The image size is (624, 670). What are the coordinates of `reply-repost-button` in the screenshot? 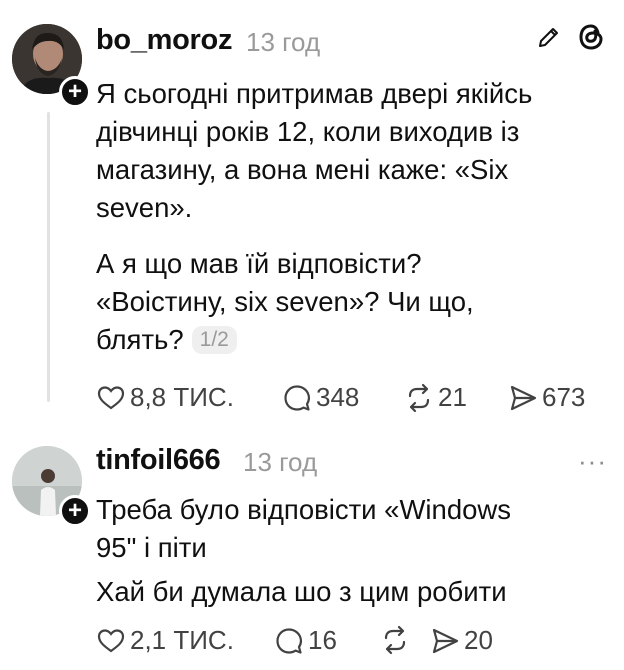 It's located at (397, 640).